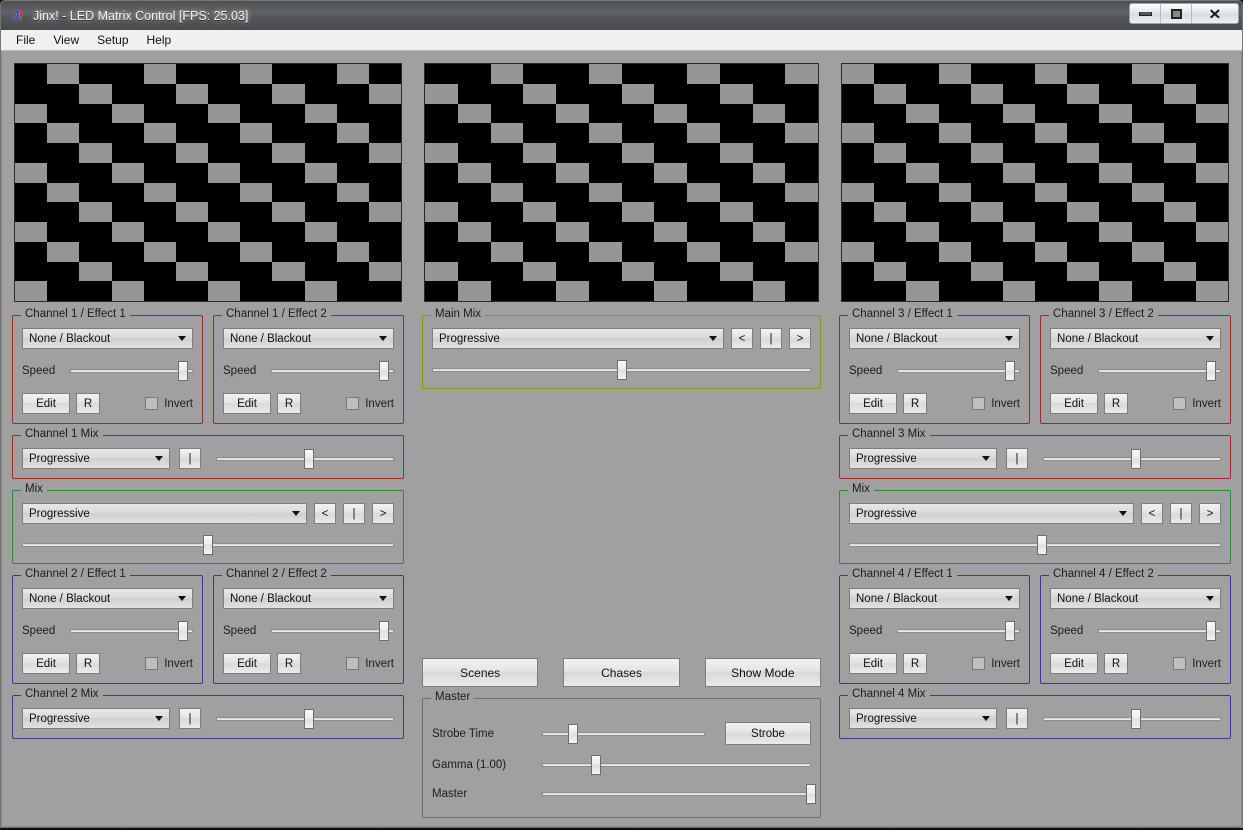  I want to click on invert-label: Invert, so click(1206, 403).